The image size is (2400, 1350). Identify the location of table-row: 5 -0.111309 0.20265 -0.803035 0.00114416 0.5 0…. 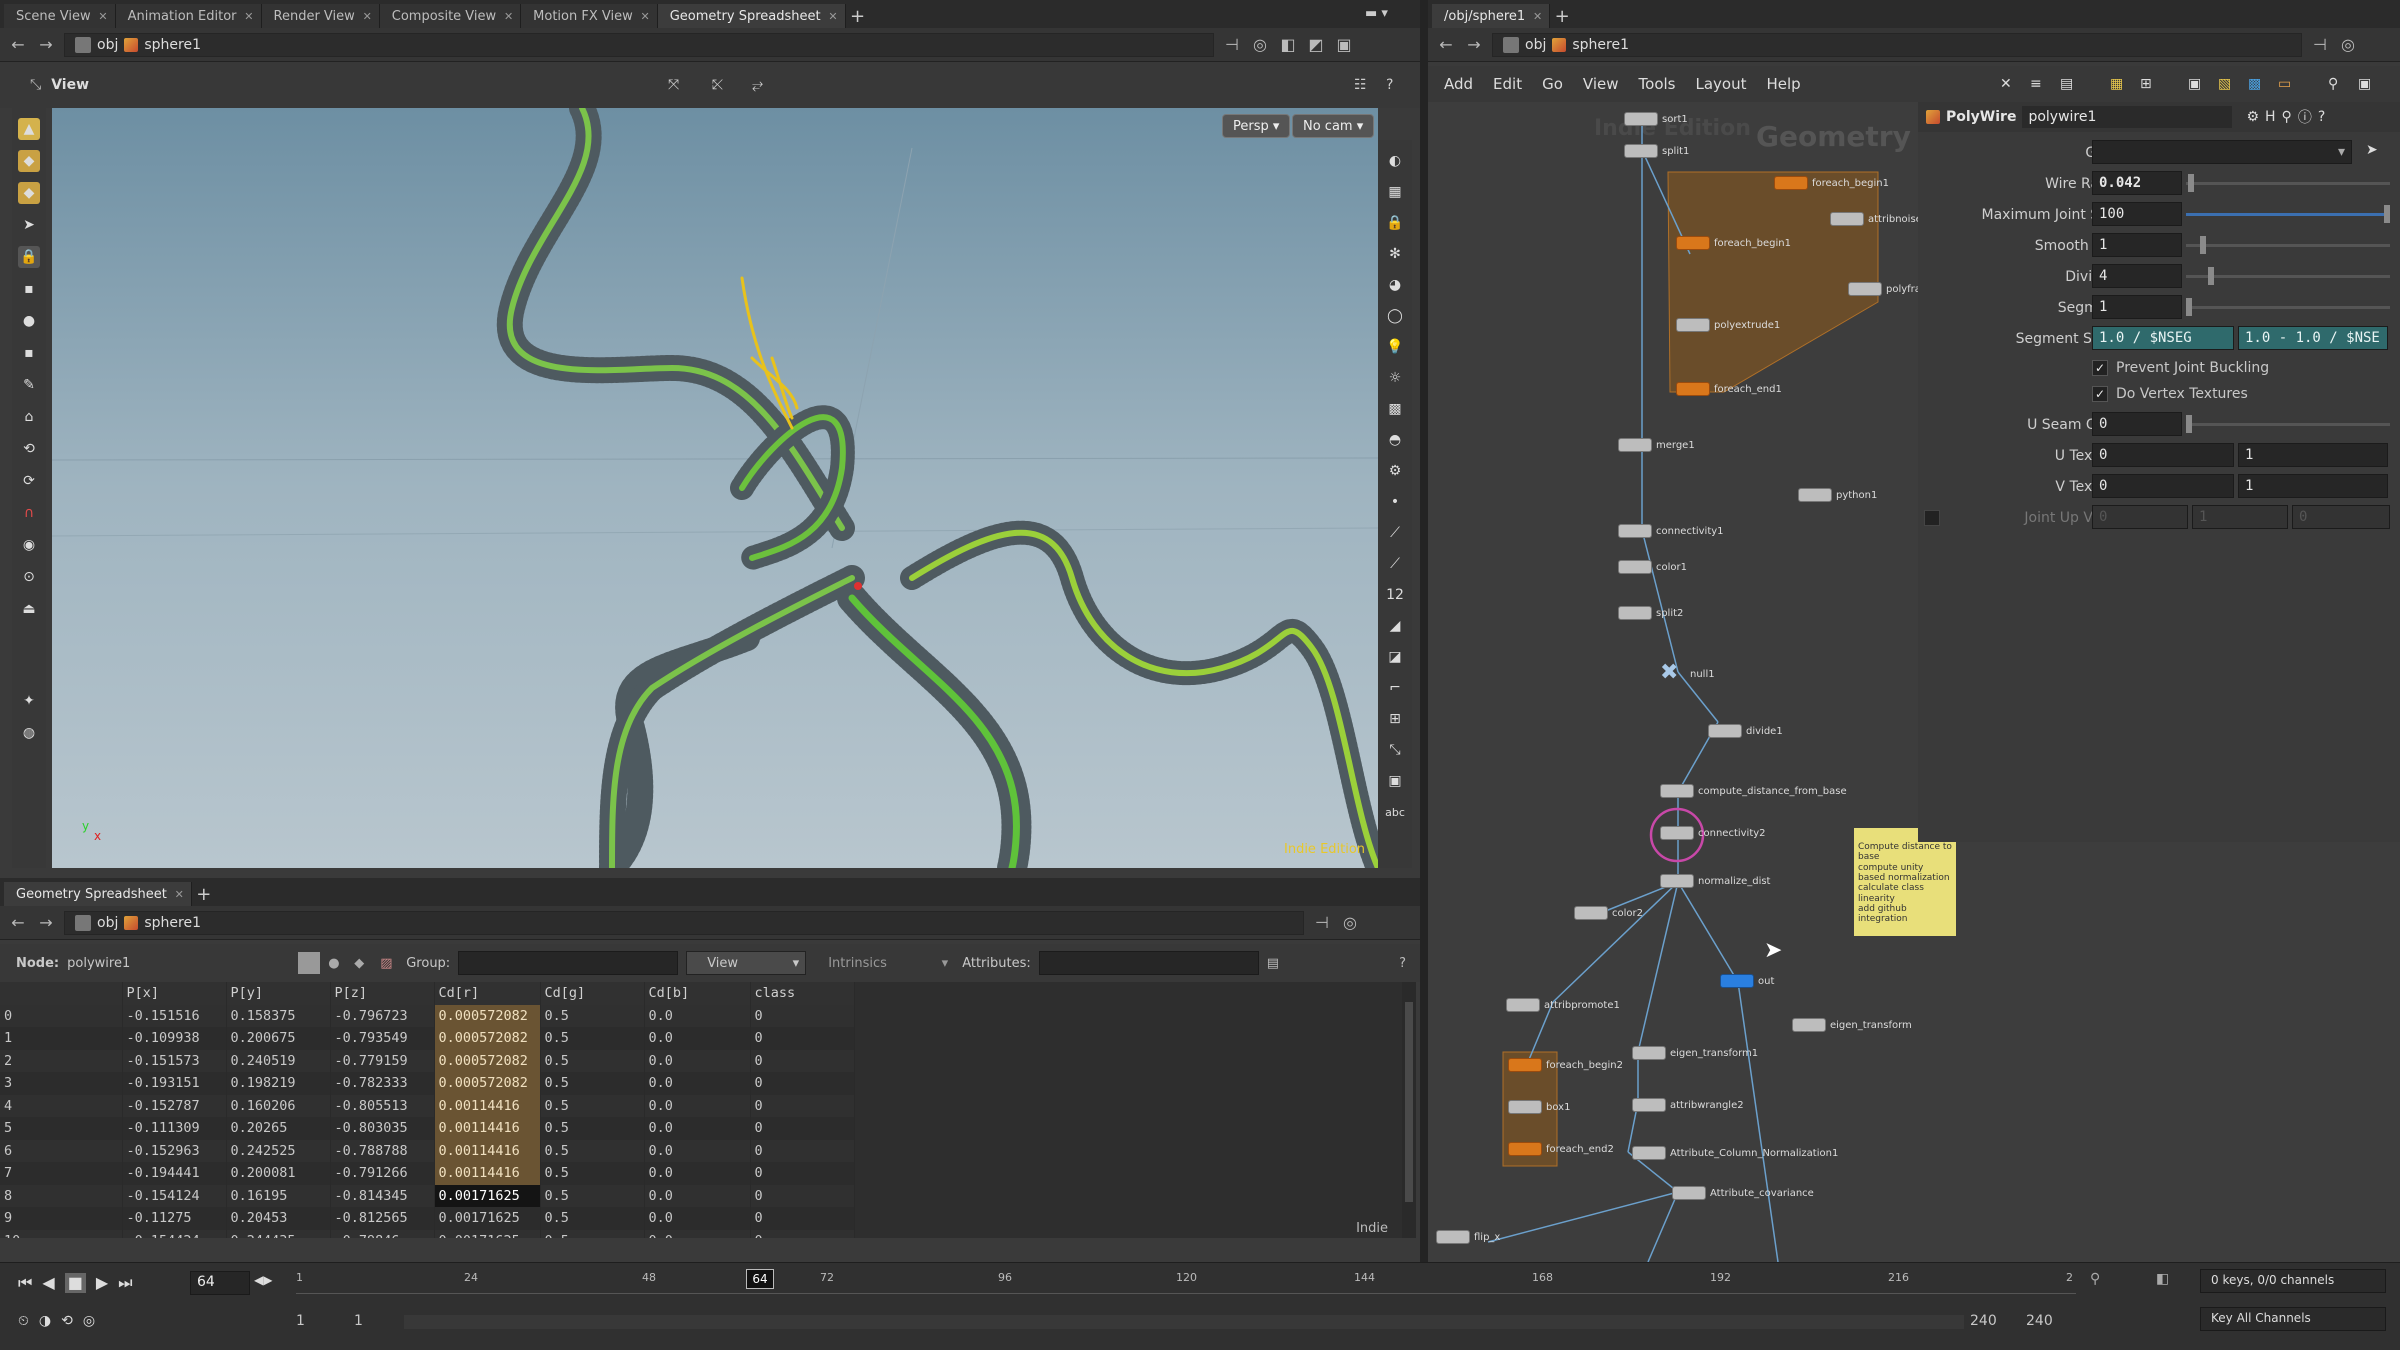
(427, 1128).